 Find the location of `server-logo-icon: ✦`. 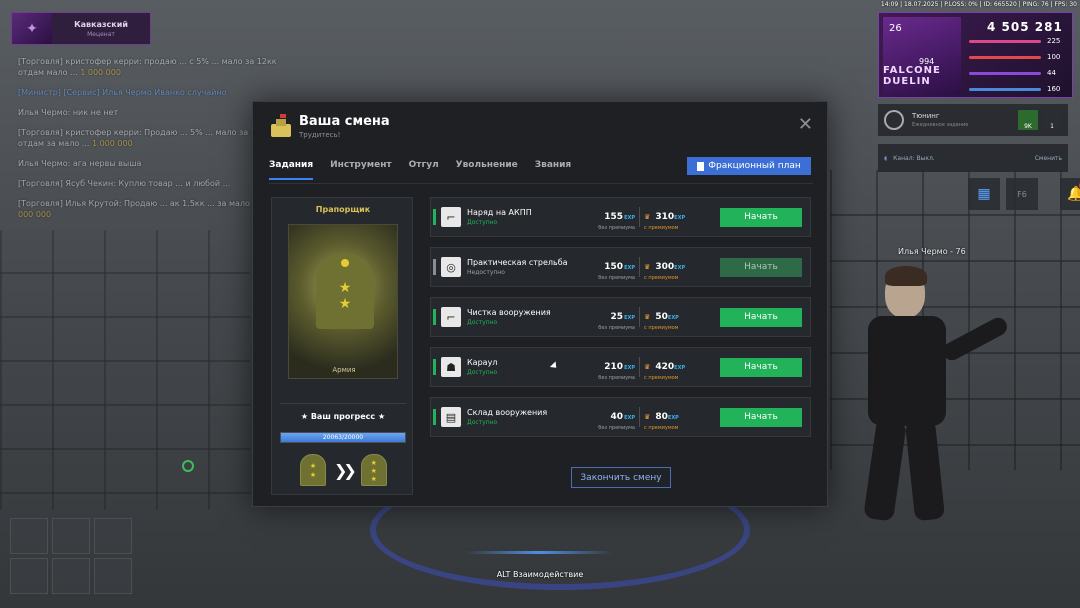

server-logo-icon: ✦ is located at coordinates (32, 28).